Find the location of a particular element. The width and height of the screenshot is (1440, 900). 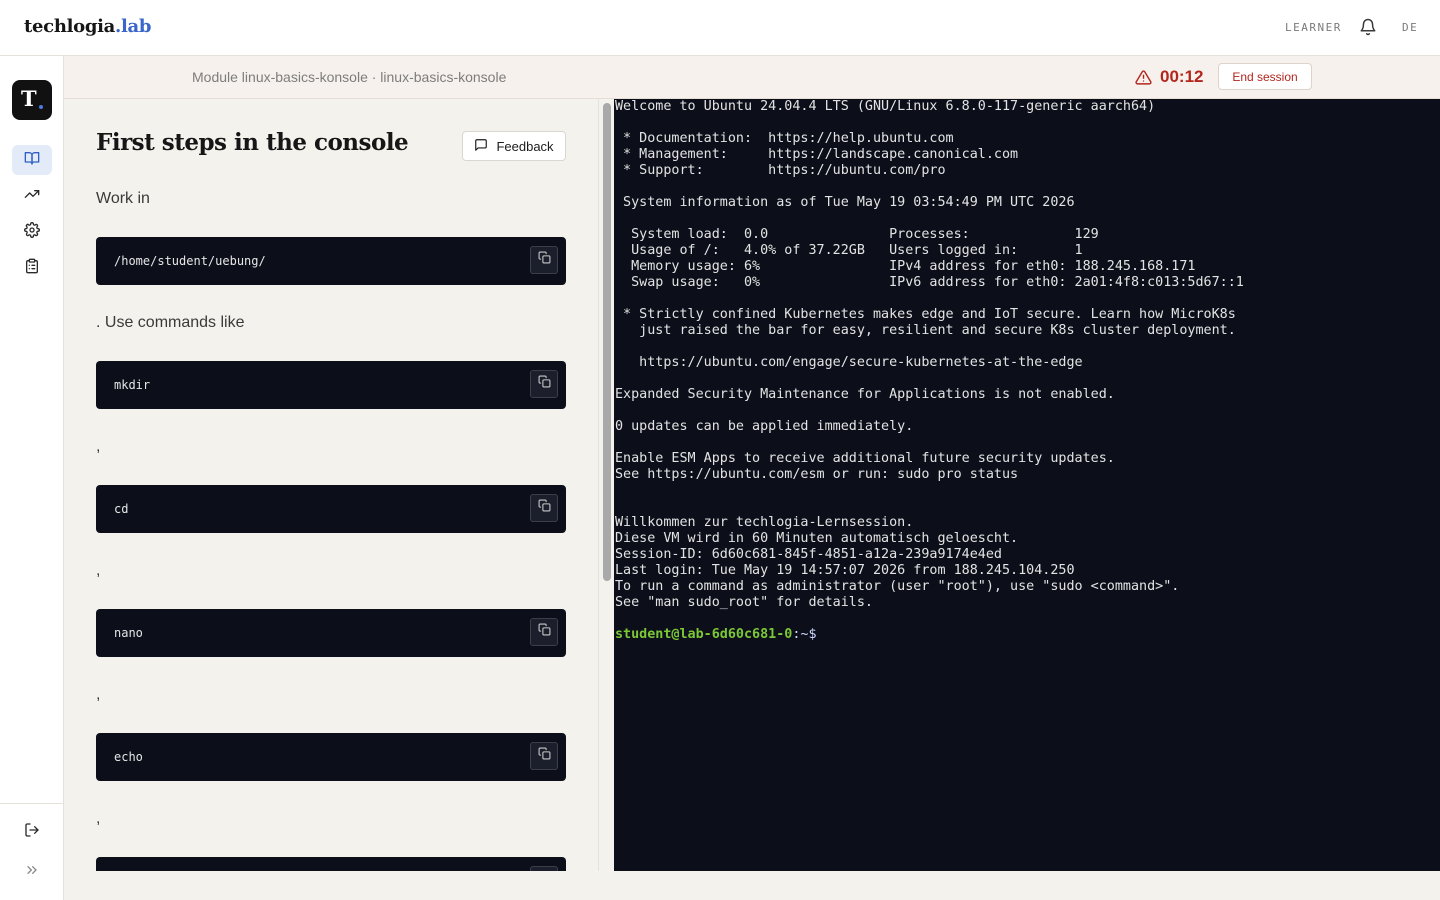

feedback-label: Feedback is located at coordinates (525, 146).